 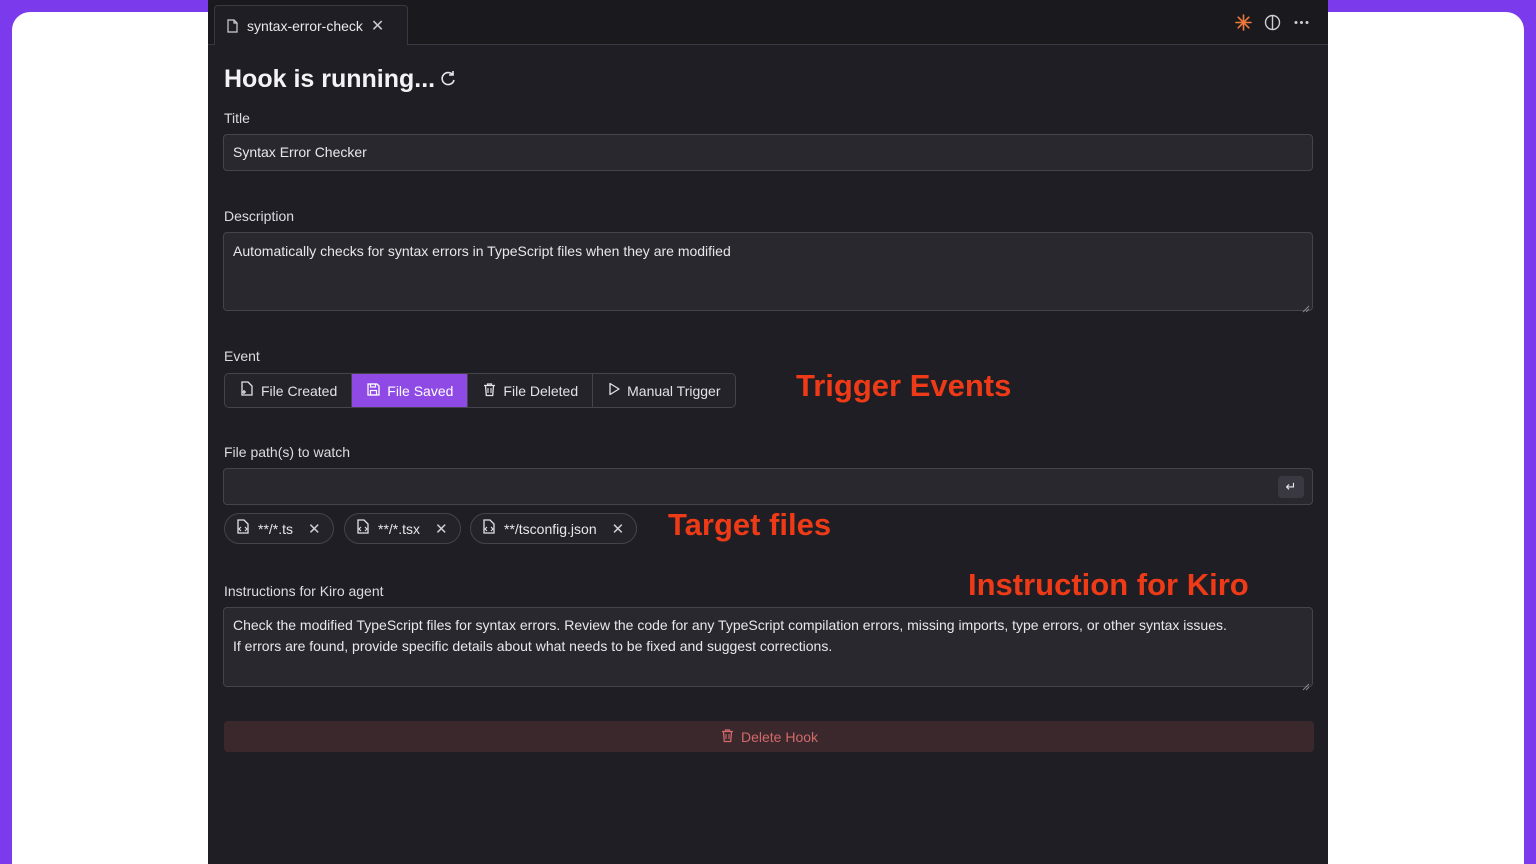 I want to click on path-chip-label: **/*.ts, so click(x=276, y=528).